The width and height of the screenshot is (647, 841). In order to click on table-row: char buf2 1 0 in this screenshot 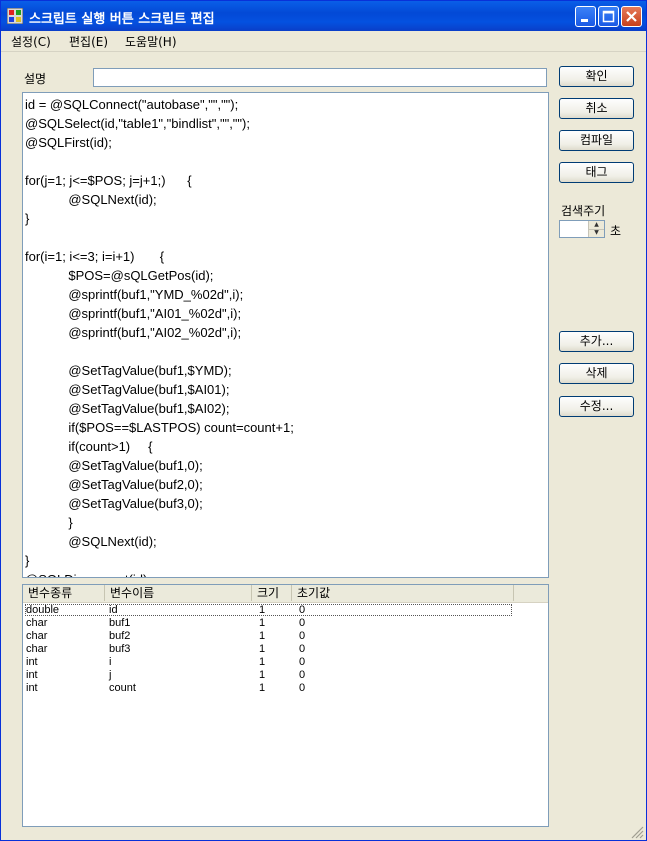, I will do `click(285, 636)`.